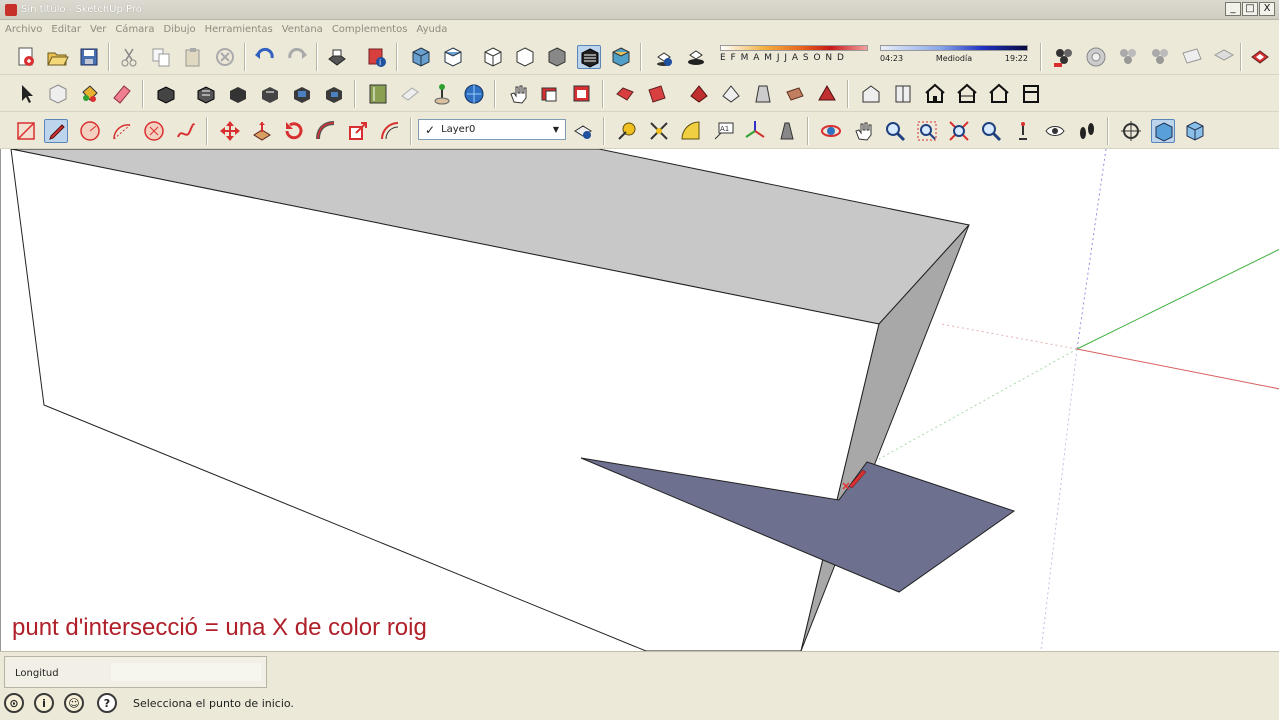 This screenshot has height=720, width=1279. Describe the element at coordinates (410, 94) in the screenshot. I see `text-icon` at that location.